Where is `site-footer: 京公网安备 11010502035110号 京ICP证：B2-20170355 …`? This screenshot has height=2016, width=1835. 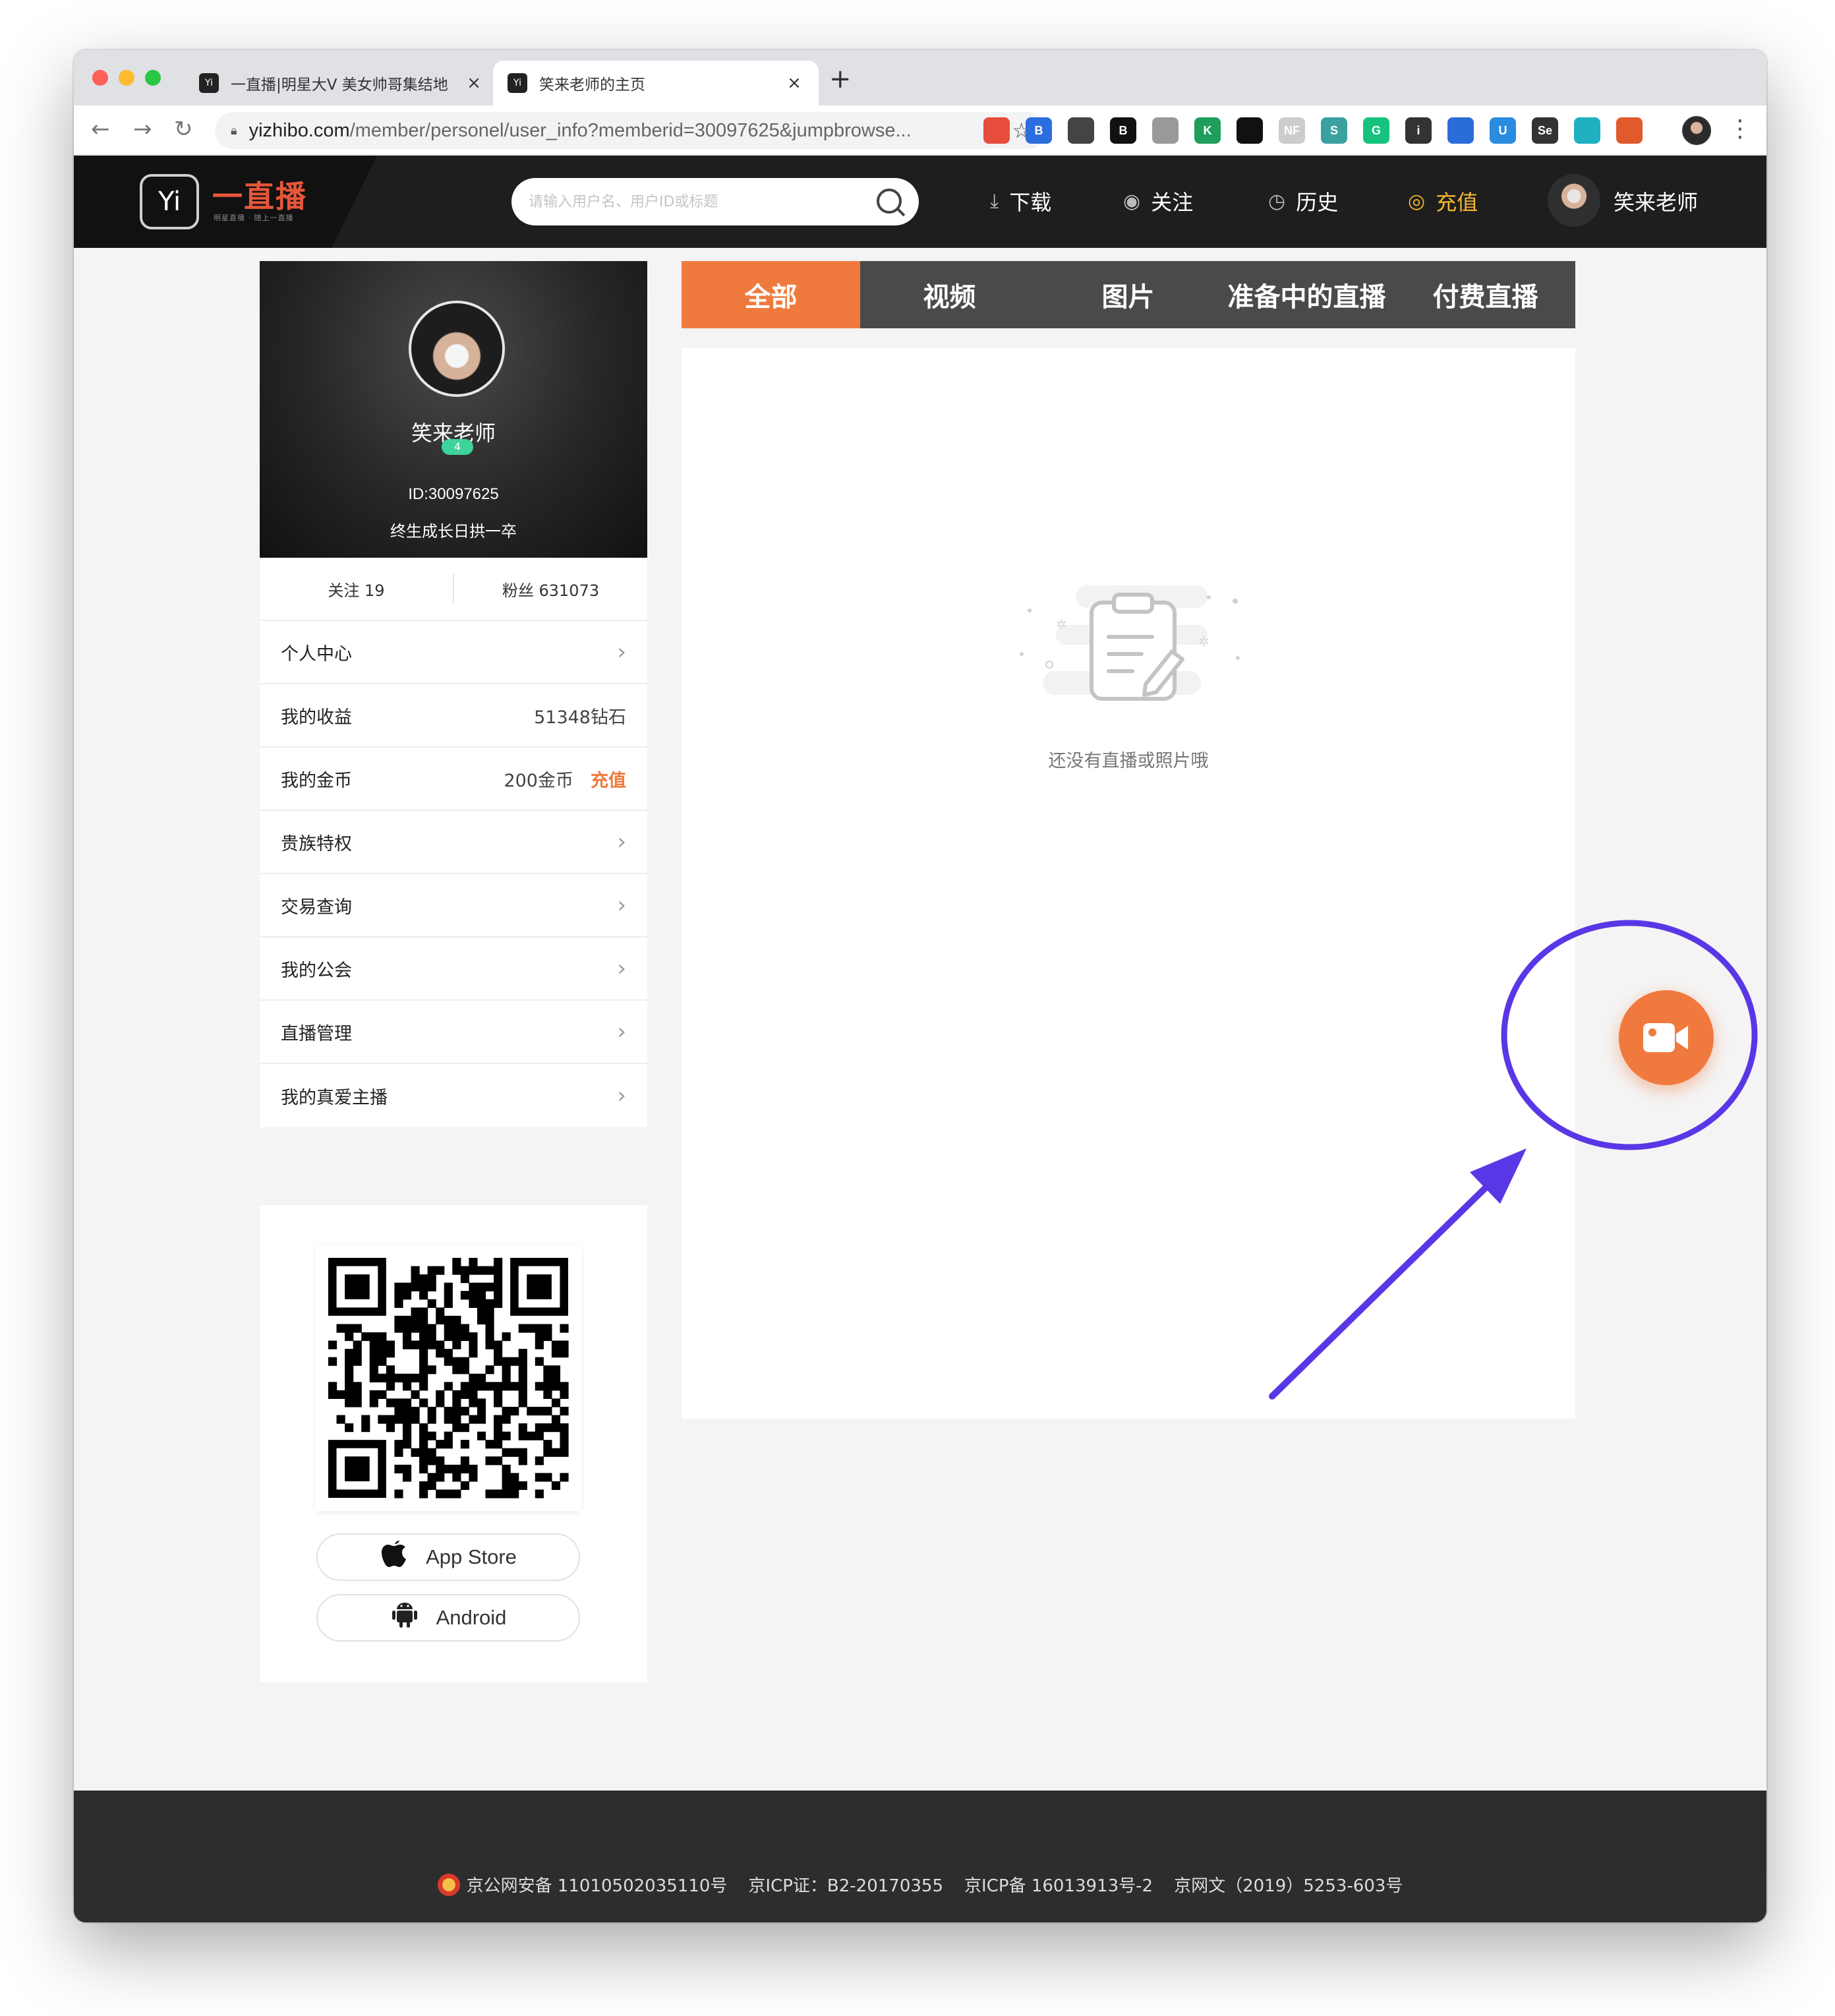
site-footer: 京公网安备 11010502035110号 京ICP证：B2-20170355 … is located at coordinates (920, 1857).